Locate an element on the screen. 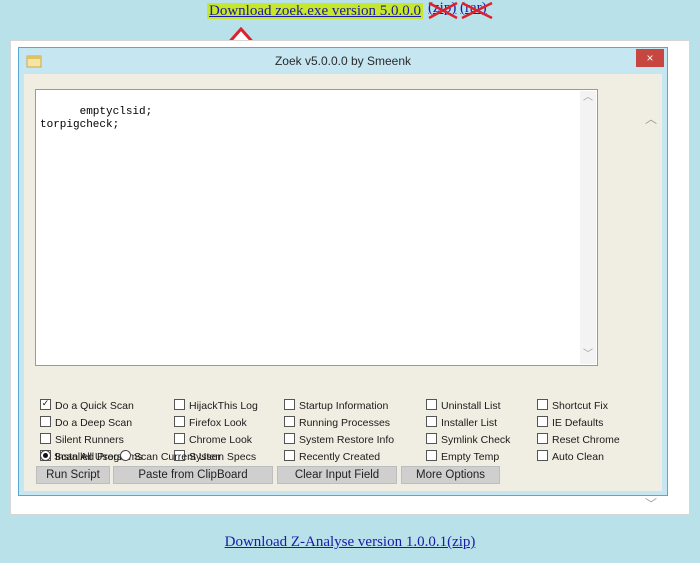  checkbox-startup-information: Startup Information is located at coordinates (336, 406).